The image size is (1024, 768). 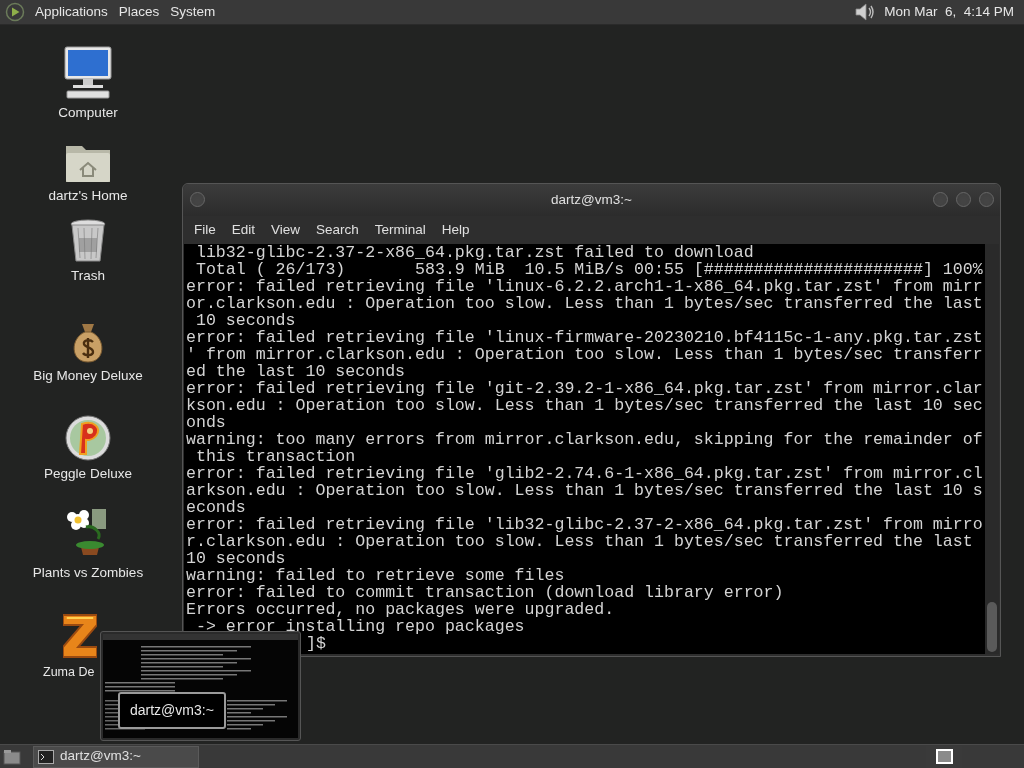 What do you see at coordinates (585, 473) in the screenshot?
I see `terminal-line: error: failed retrieving file 'glib2-2.74.6-1-x86_64.pkg.tar.zst' from mirror.cl` at bounding box center [585, 473].